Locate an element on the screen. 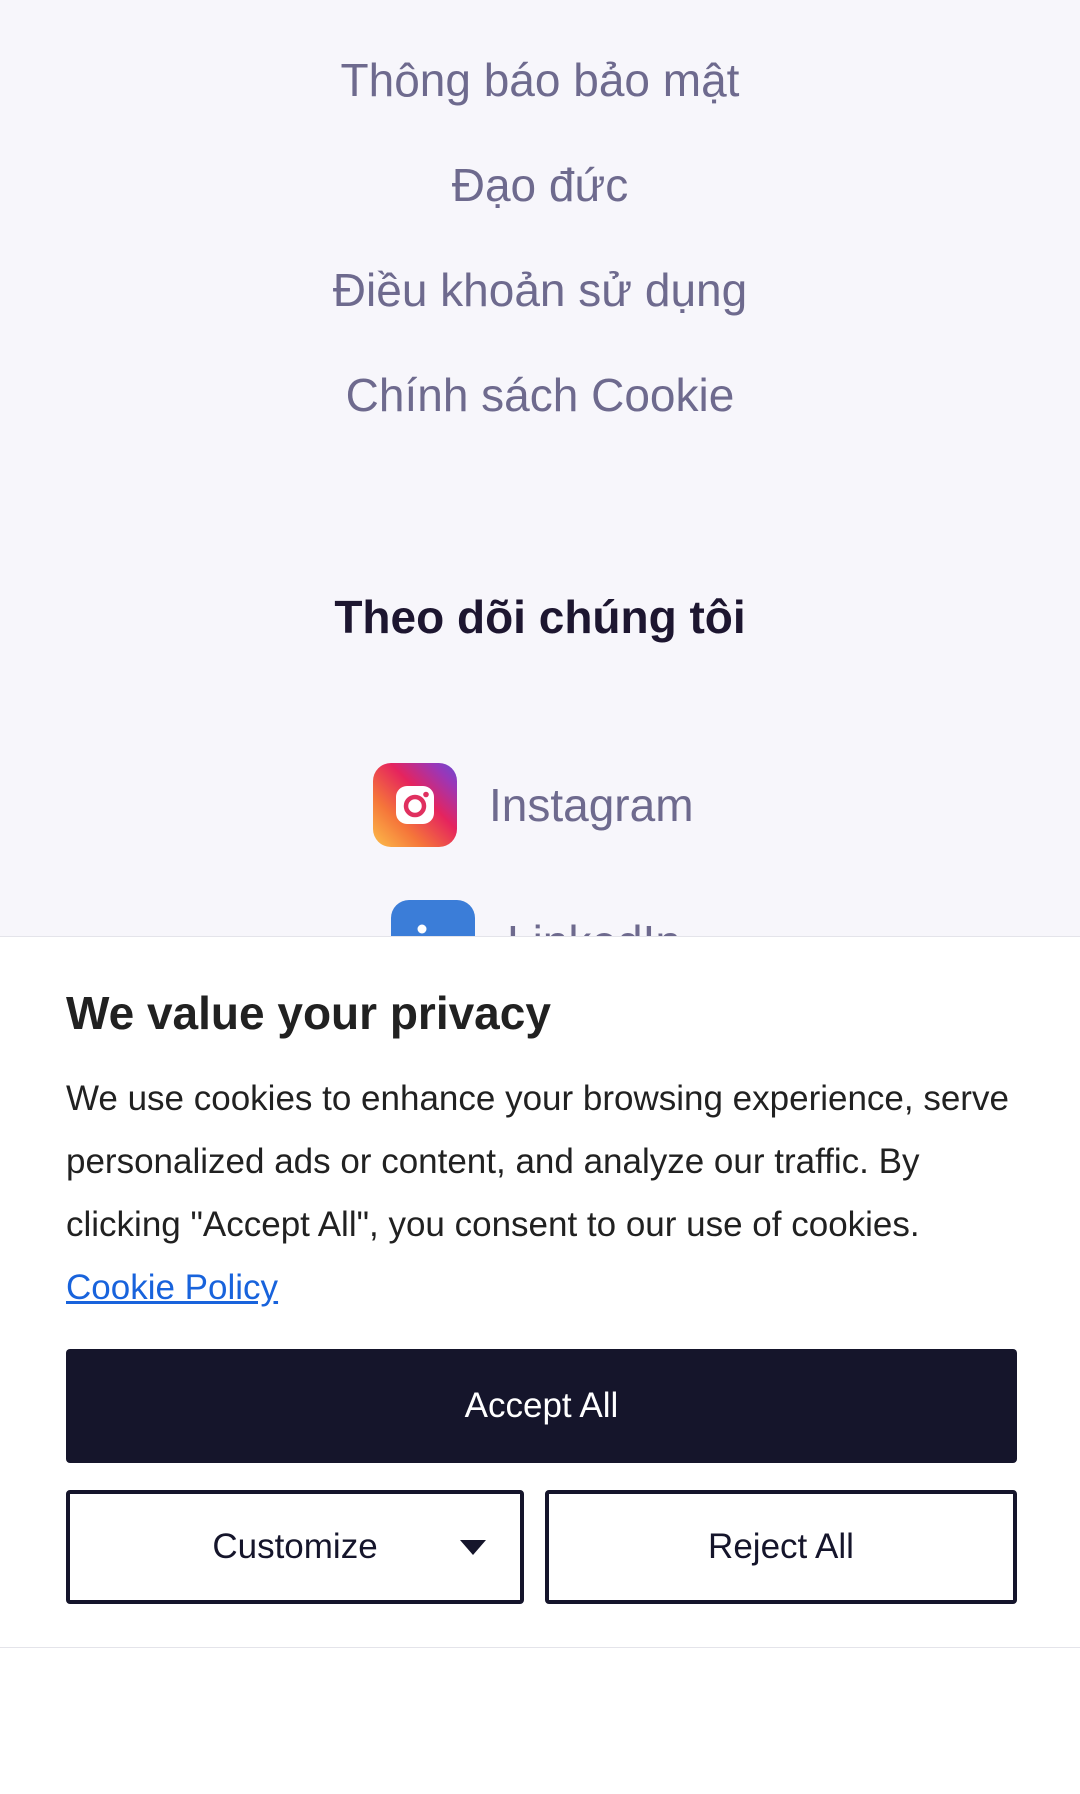  reject-all-button: Reject All is located at coordinates (781, 1547).